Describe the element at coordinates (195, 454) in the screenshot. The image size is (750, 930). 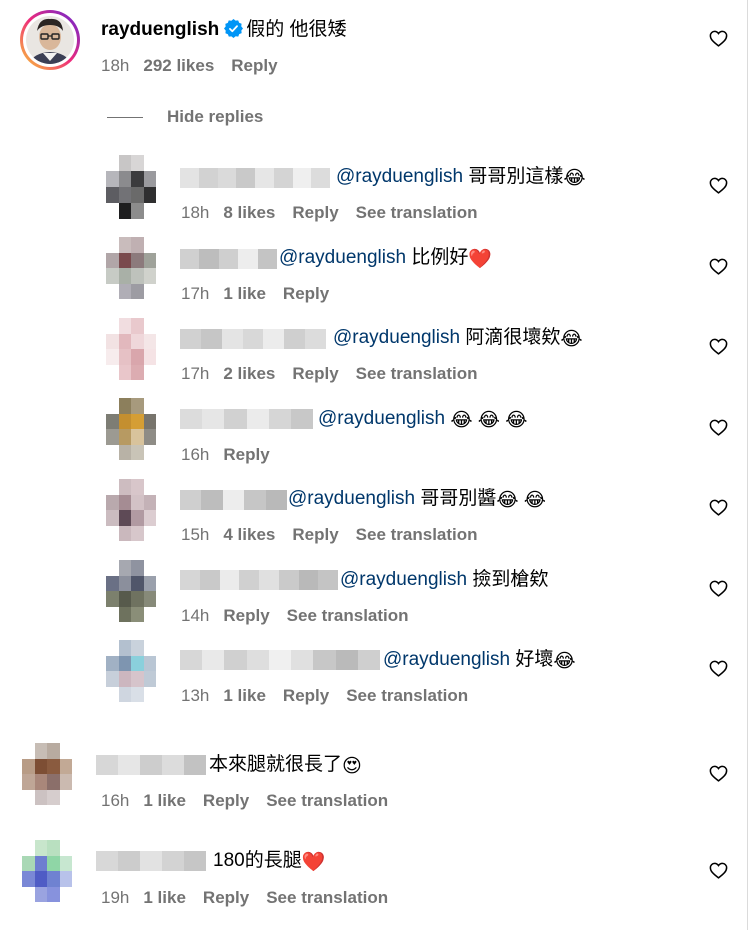
I see `reply-time: 16h` at that location.